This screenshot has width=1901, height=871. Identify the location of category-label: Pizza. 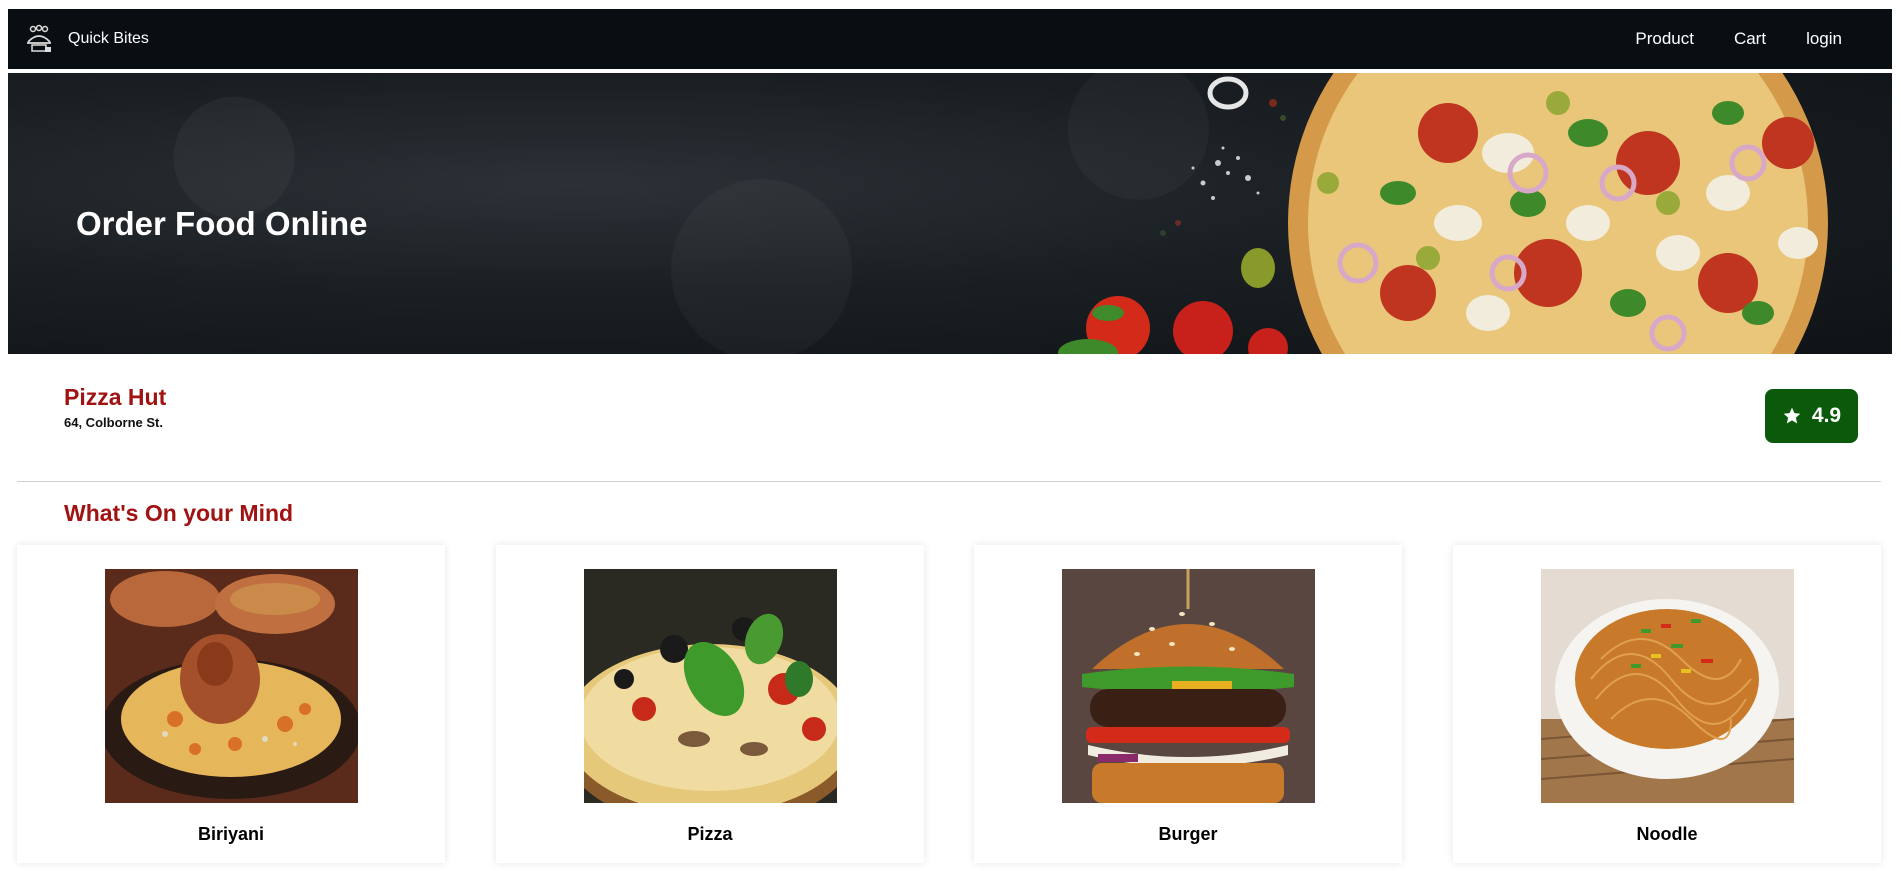
(710, 834).